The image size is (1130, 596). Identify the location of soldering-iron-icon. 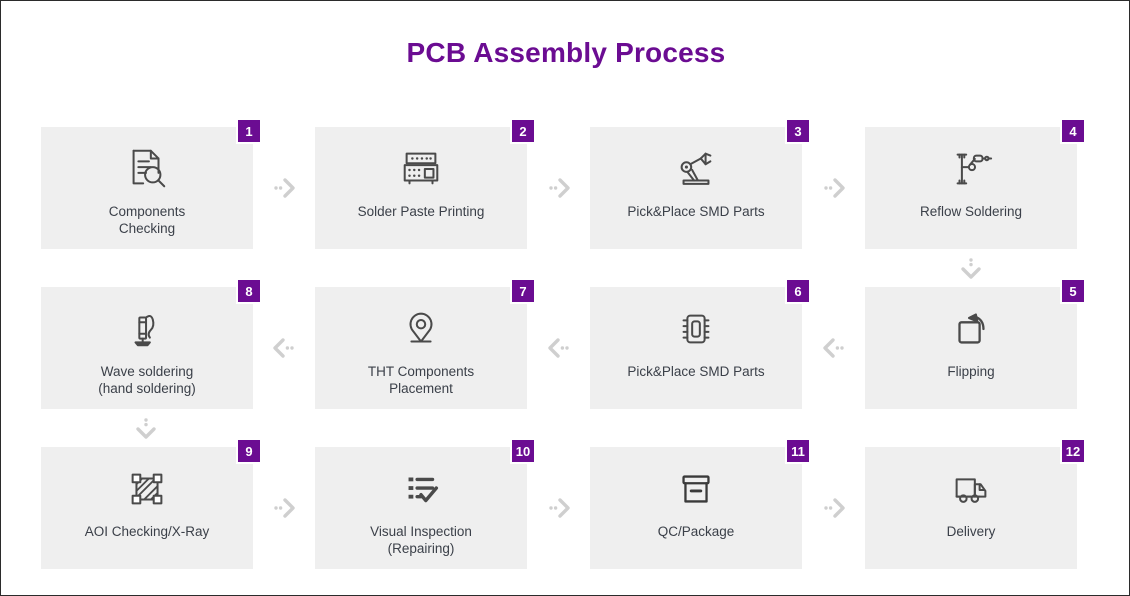
(147, 329).